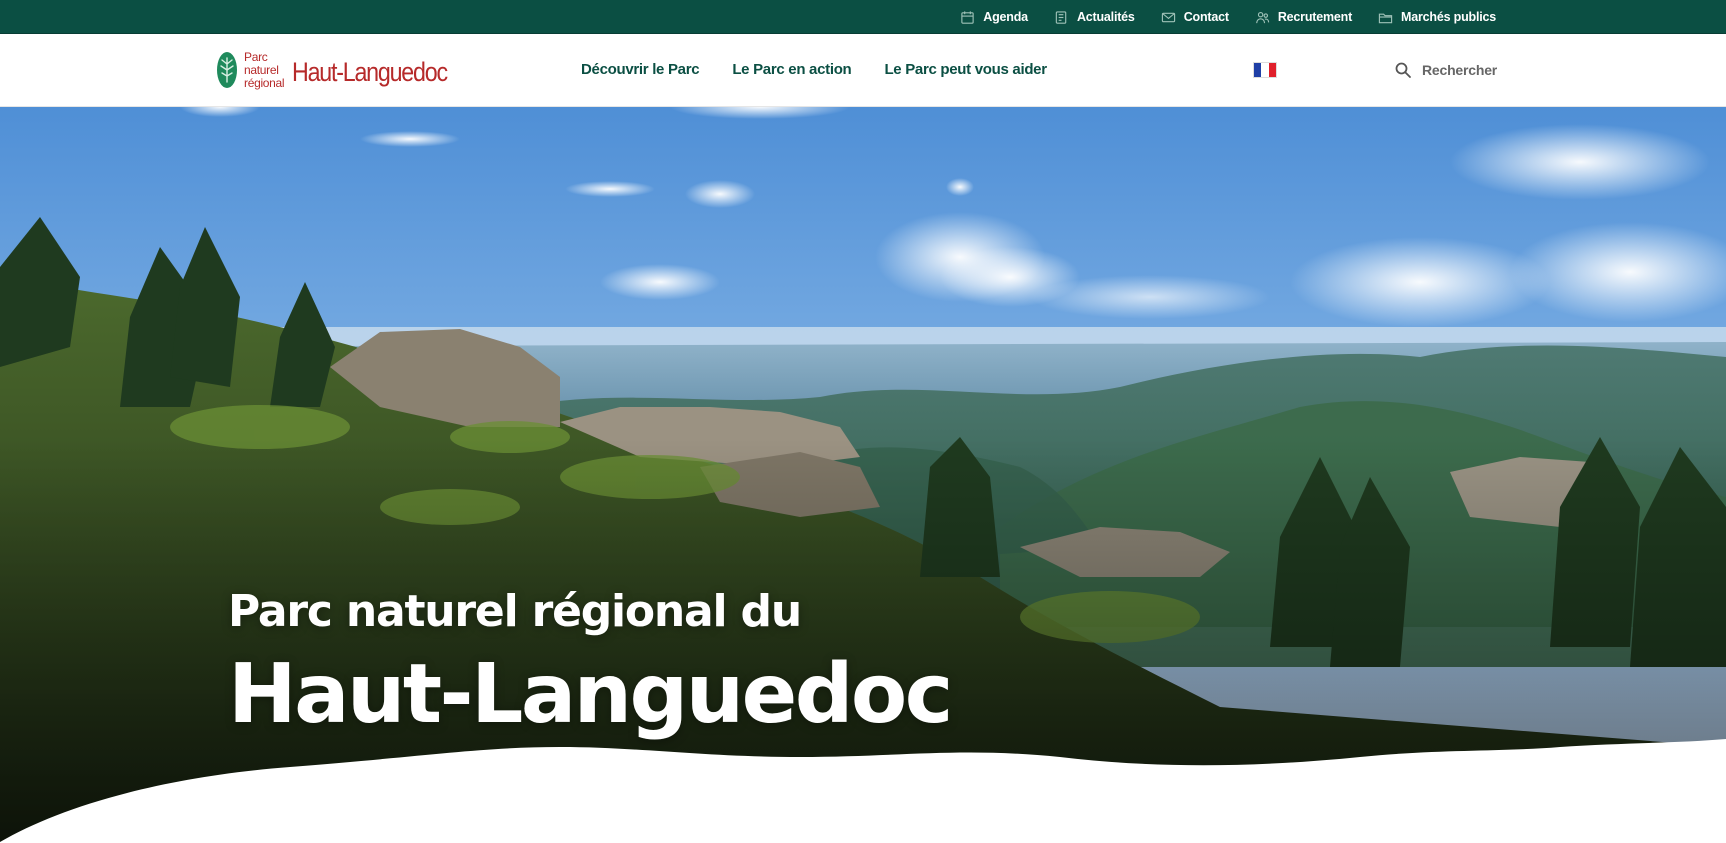 This screenshot has width=1726, height=843. What do you see at coordinates (1385, 17) in the screenshot?
I see `folder-icon` at bounding box center [1385, 17].